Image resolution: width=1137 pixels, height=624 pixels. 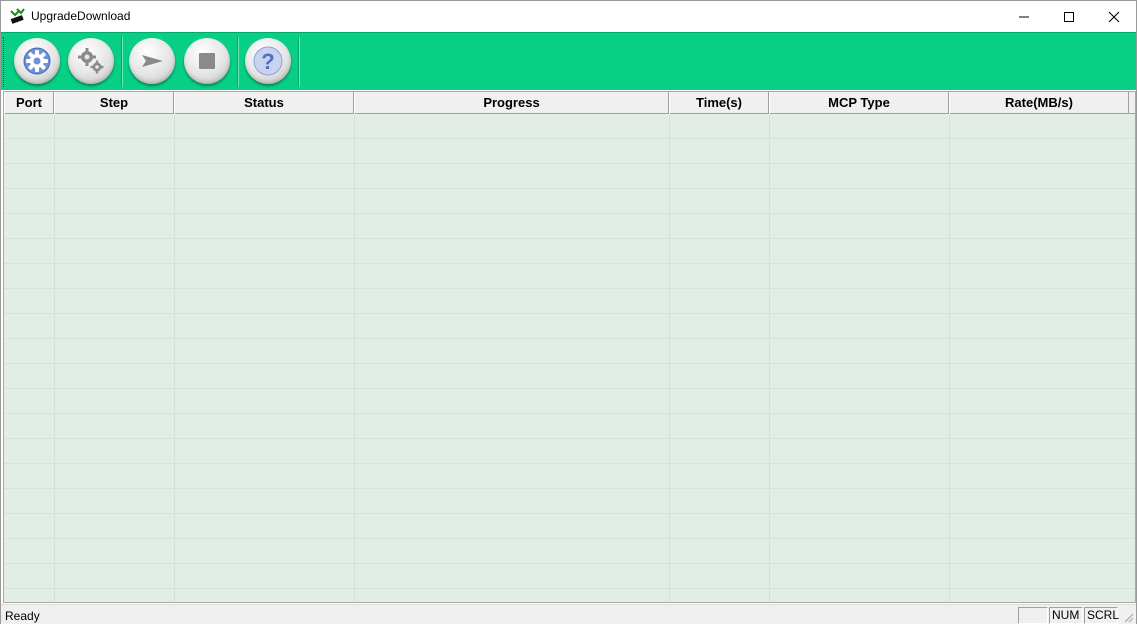 I want to click on stop-icon, so click(x=207, y=61).